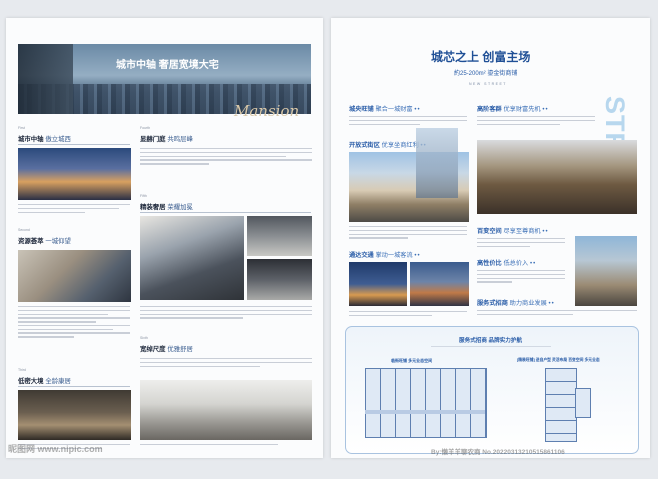  What do you see at coordinates (394, 255) in the screenshot?
I see `heading-sub: 掌动一城客流` at bounding box center [394, 255].